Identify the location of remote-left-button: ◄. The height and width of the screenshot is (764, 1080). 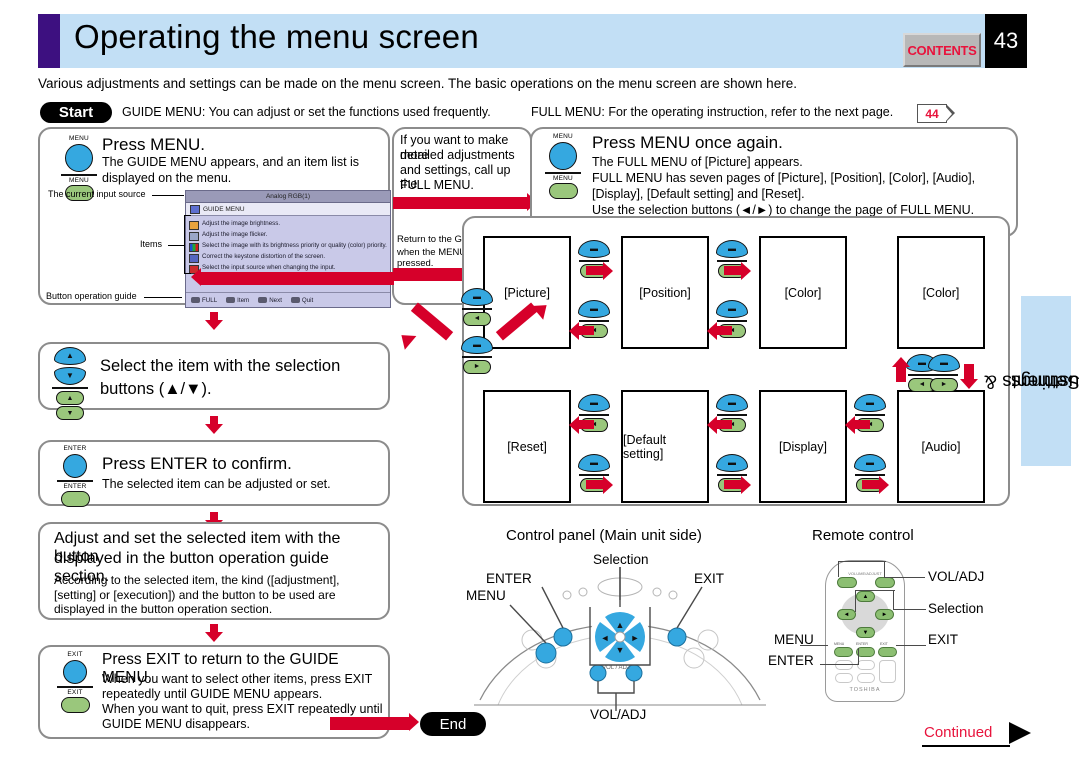
(846, 614).